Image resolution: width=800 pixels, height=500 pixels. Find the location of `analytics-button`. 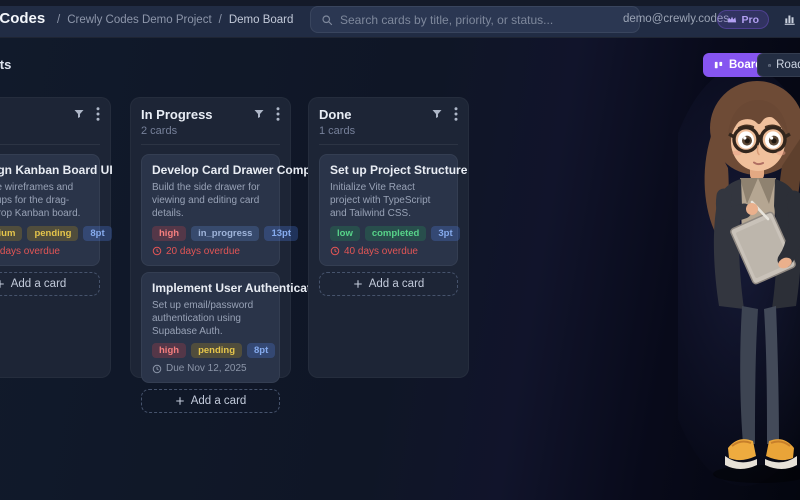

analytics-button is located at coordinates (790, 21).